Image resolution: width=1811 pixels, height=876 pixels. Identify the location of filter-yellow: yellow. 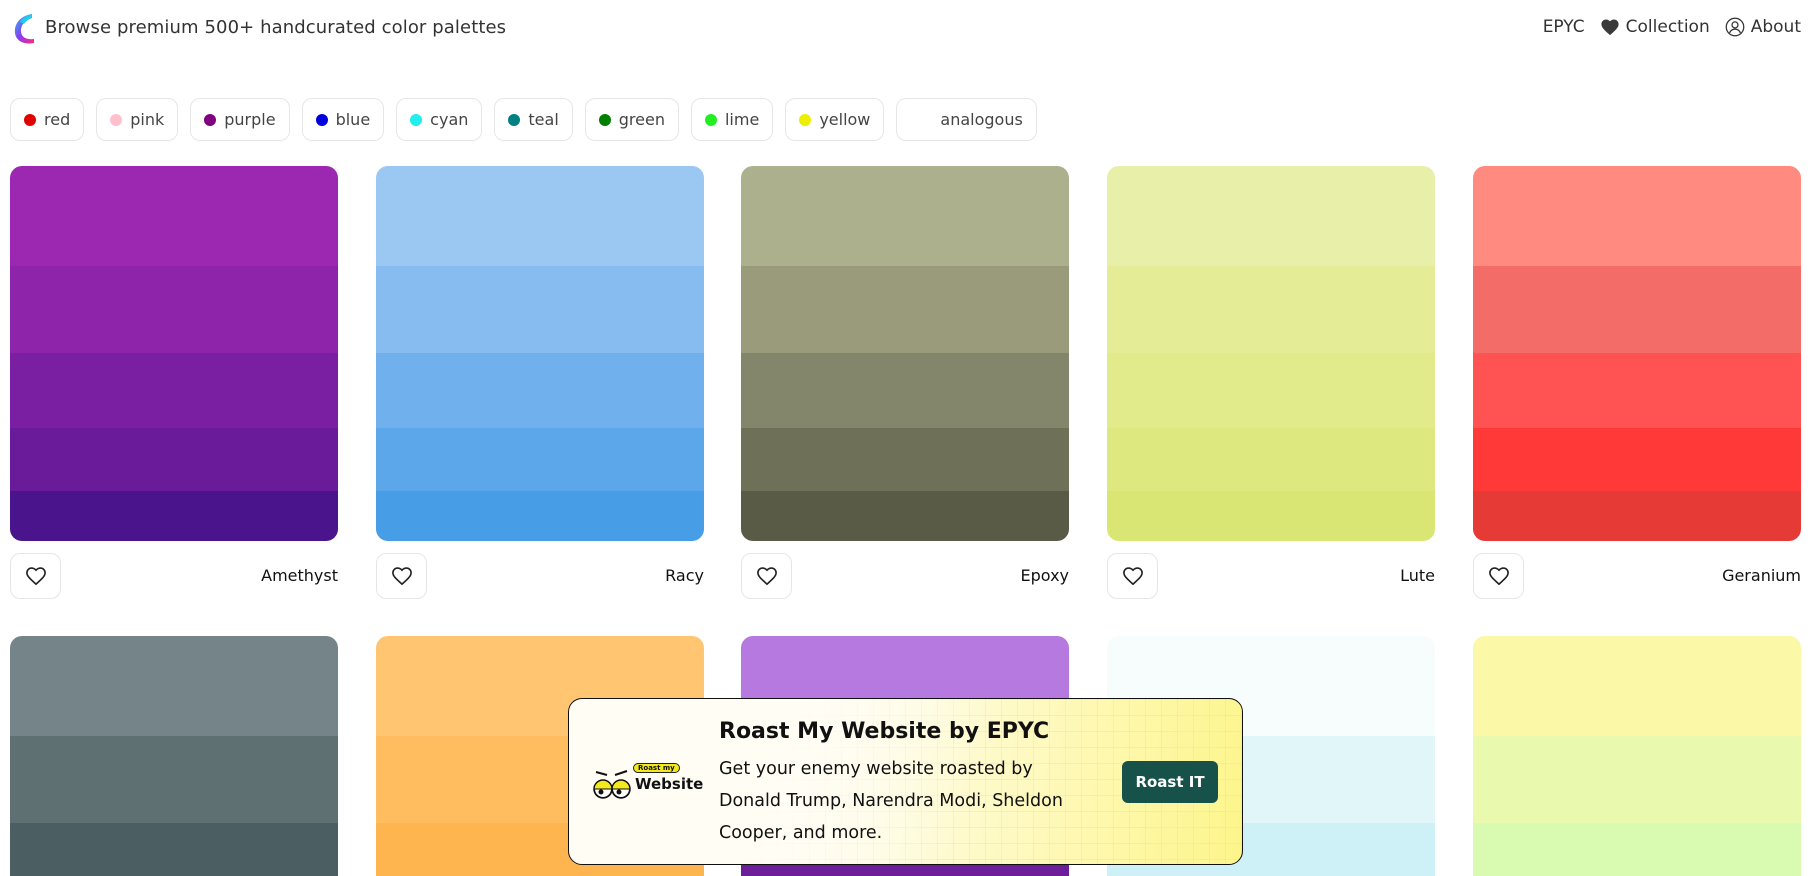
(835, 119).